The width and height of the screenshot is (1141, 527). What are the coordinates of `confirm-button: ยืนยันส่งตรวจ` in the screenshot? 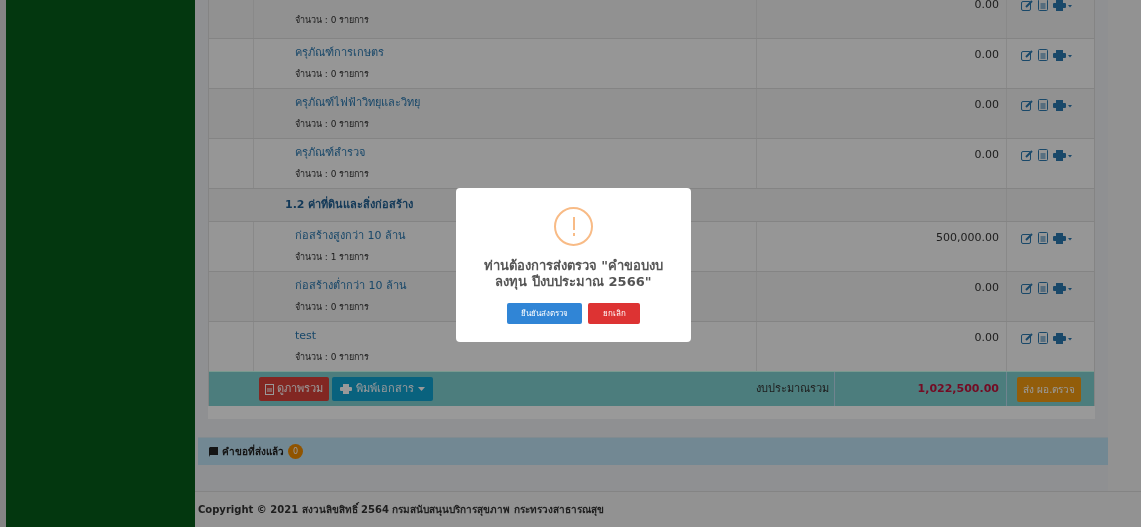 It's located at (544, 313).